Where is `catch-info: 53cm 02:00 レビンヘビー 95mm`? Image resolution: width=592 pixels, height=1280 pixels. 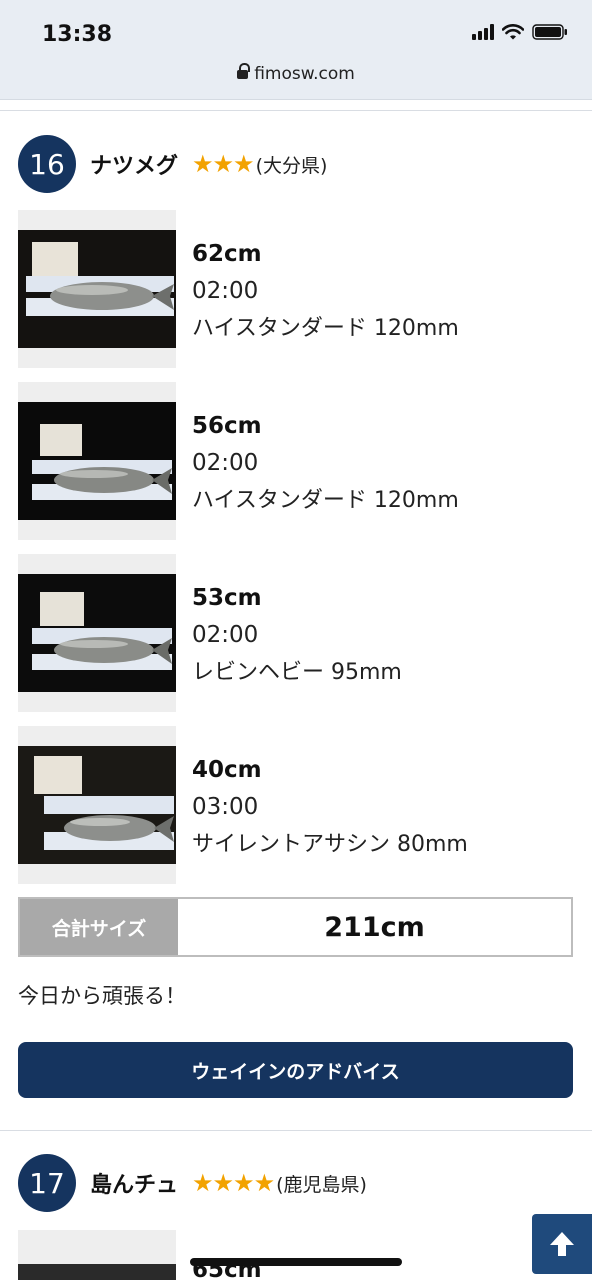 catch-info: 53cm 02:00 レビンヘビー 95mm is located at coordinates (297, 636).